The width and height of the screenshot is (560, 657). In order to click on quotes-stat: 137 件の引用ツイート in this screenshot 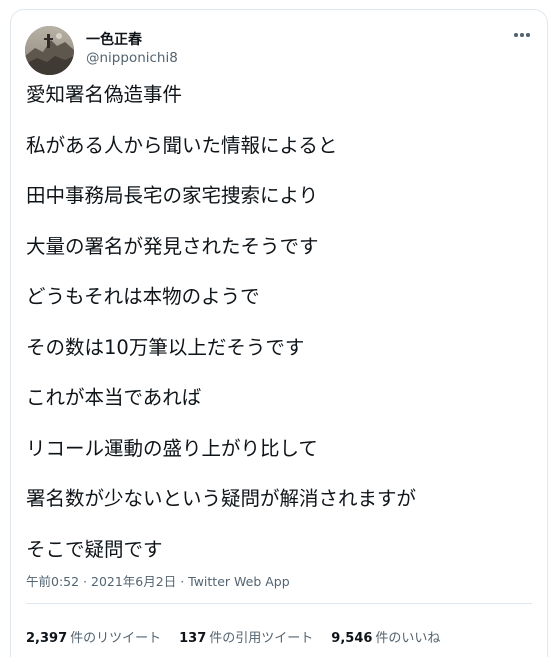, I will do `click(246, 636)`.